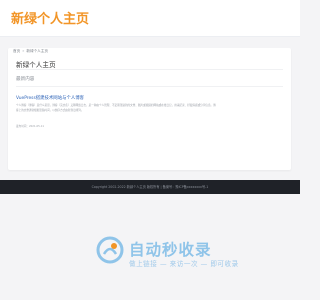 Image resolution: width=320 pixels, height=300 pixels. What do you see at coordinates (150, 18) in the screenshot?
I see `top-header: 新绿个人主页` at bounding box center [150, 18].